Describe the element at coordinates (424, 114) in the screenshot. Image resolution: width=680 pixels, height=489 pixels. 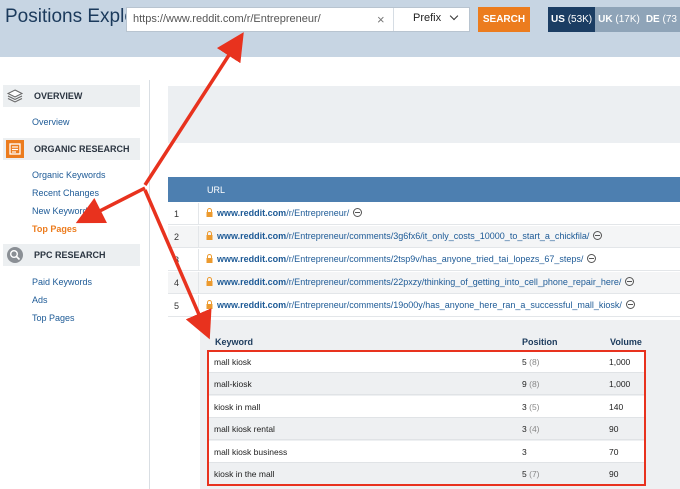
I see `summary-band` at that location.